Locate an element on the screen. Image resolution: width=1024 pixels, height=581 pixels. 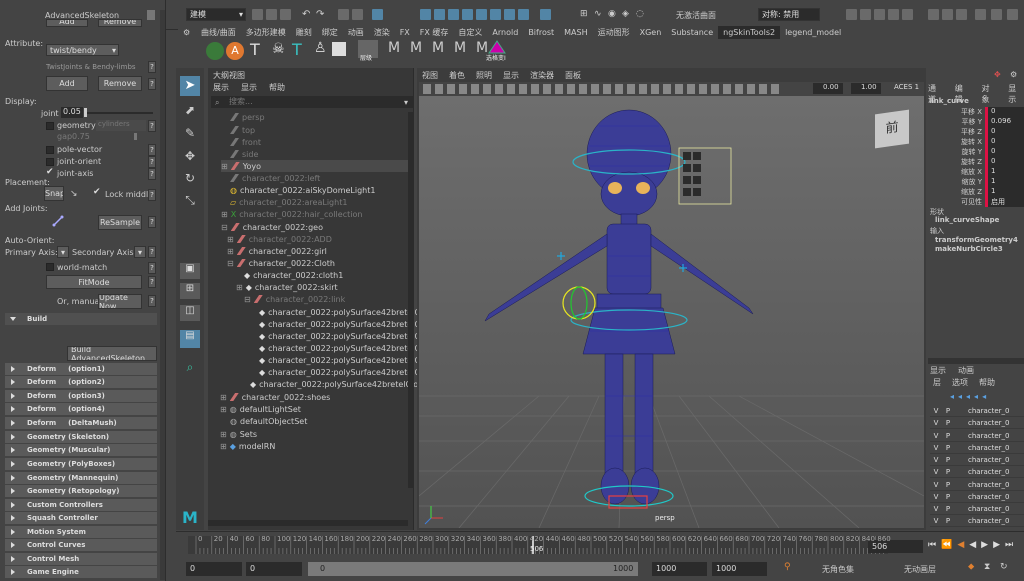
shelf-tab: FX is located at coordinates (405, 32).